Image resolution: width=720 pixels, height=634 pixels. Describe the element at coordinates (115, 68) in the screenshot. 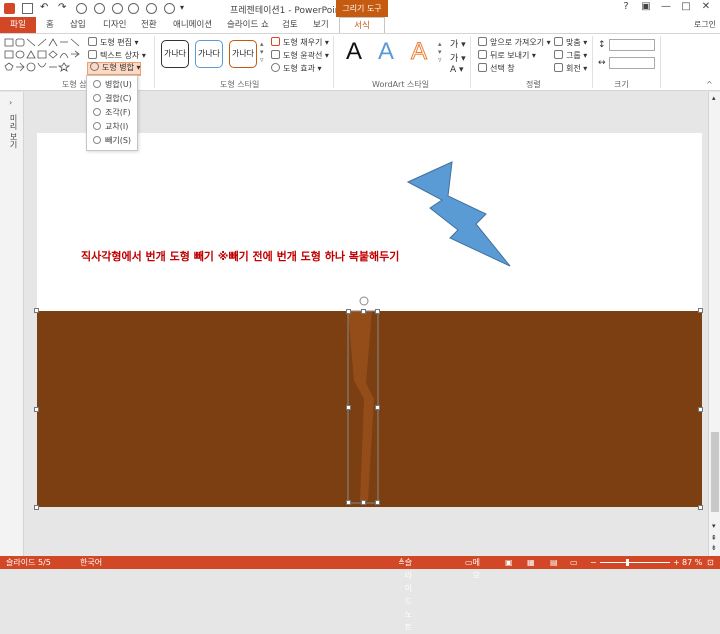

I see `merge-shapes-active-label: 도형 병합 ▾` at that location.